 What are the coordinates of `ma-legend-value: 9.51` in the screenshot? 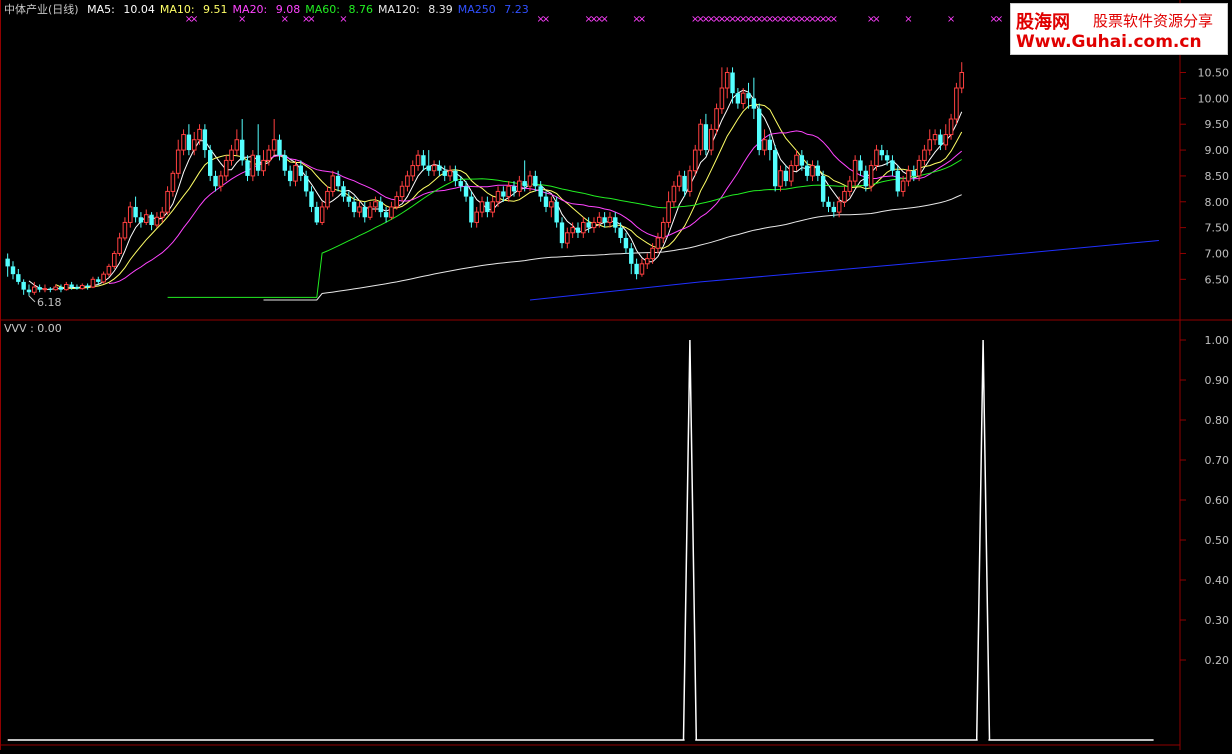 It's located at (213, 9).